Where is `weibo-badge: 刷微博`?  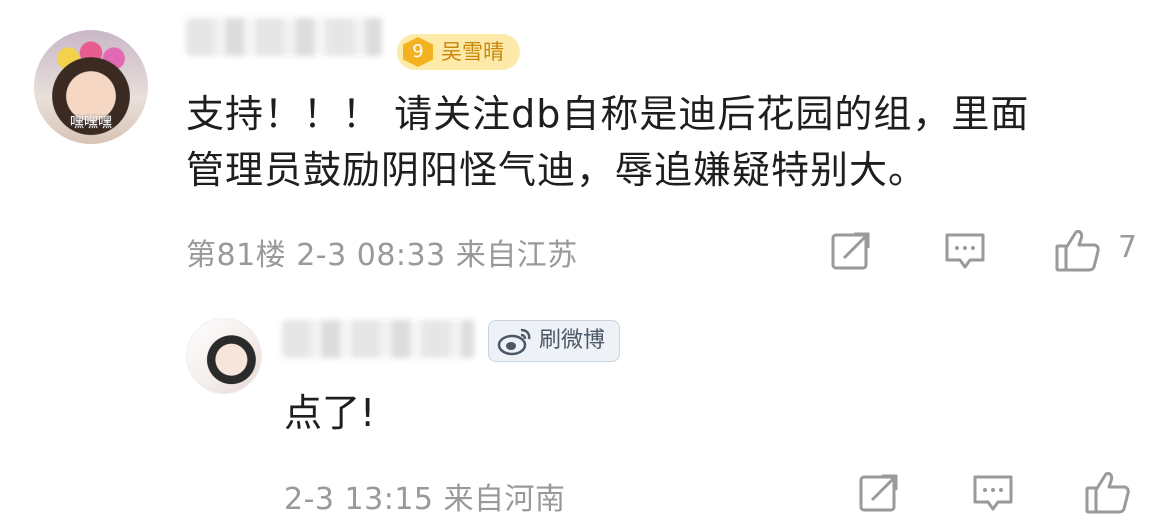
weibo-badge: 刷微博 is located at coordinates (554, 341).